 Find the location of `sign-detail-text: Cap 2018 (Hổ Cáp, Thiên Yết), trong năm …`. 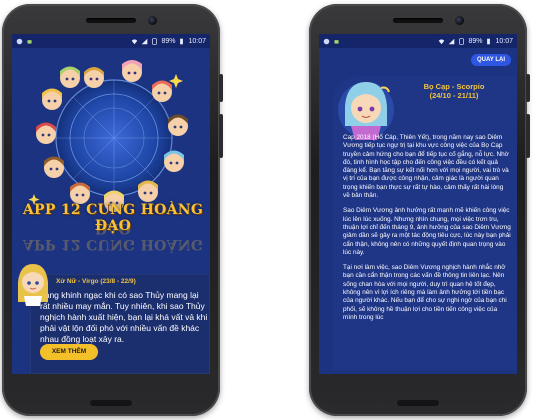

sign-detail-text: Cap 2018 (Hổ Cáp, Thiên Yết), trong năm … is located at coordinates (427, 231).